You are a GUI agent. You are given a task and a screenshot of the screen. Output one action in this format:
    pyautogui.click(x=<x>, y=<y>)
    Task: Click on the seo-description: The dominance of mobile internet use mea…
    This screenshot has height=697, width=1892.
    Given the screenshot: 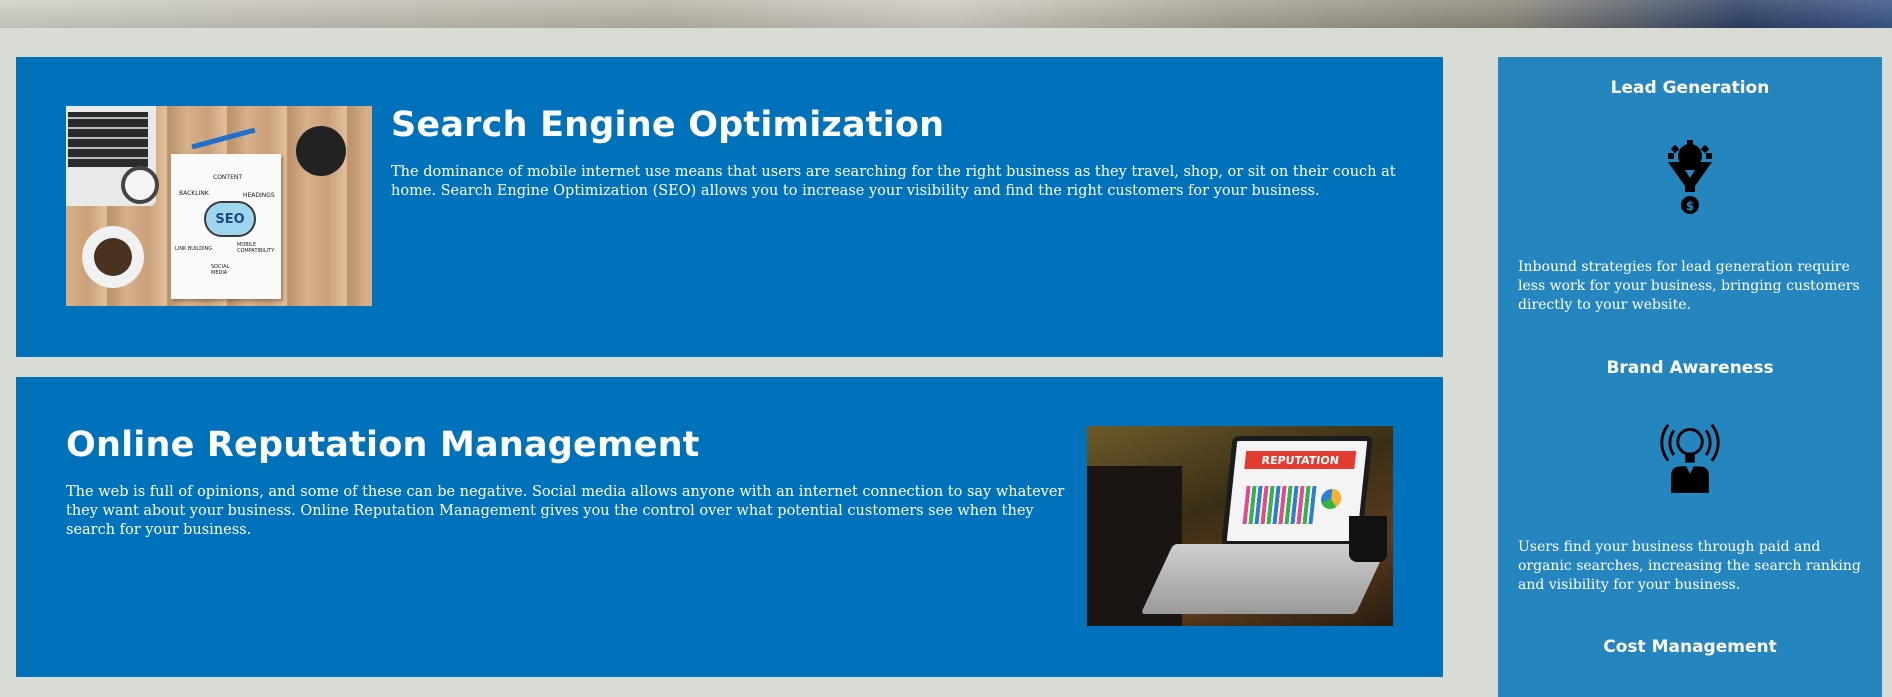 What is the action you would take?
    pyautogui.click(x=893, y=181)
    